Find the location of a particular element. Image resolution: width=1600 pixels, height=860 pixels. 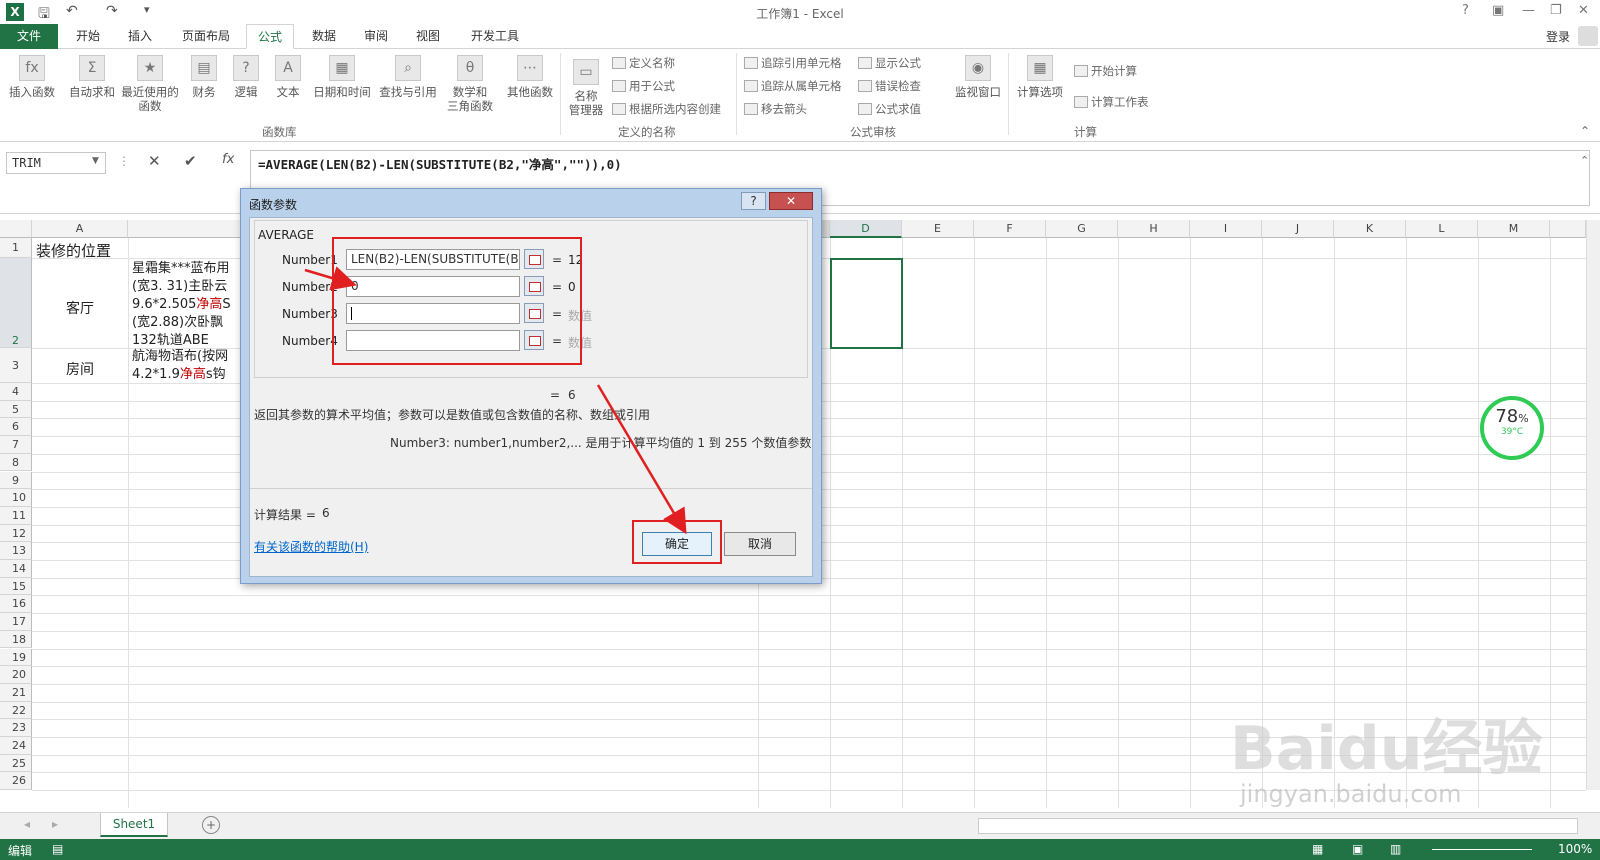

arrow-to-number2 is located at coordinates (330, 278).